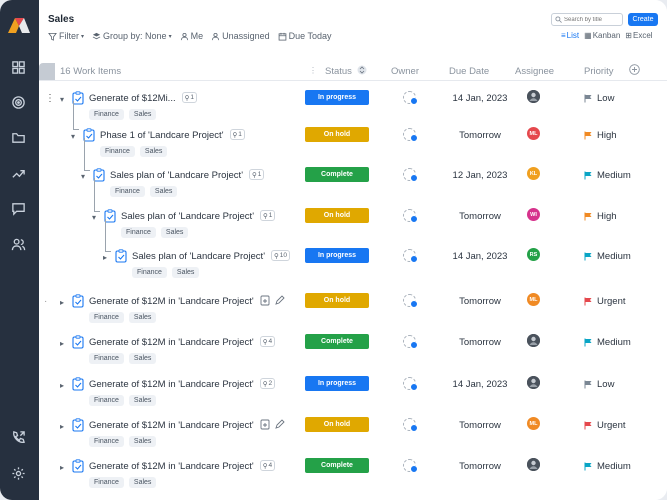 The width and height of the screenshot is (667, 500). I want to click on drag-handle-icon: ·, so click(45, 301).